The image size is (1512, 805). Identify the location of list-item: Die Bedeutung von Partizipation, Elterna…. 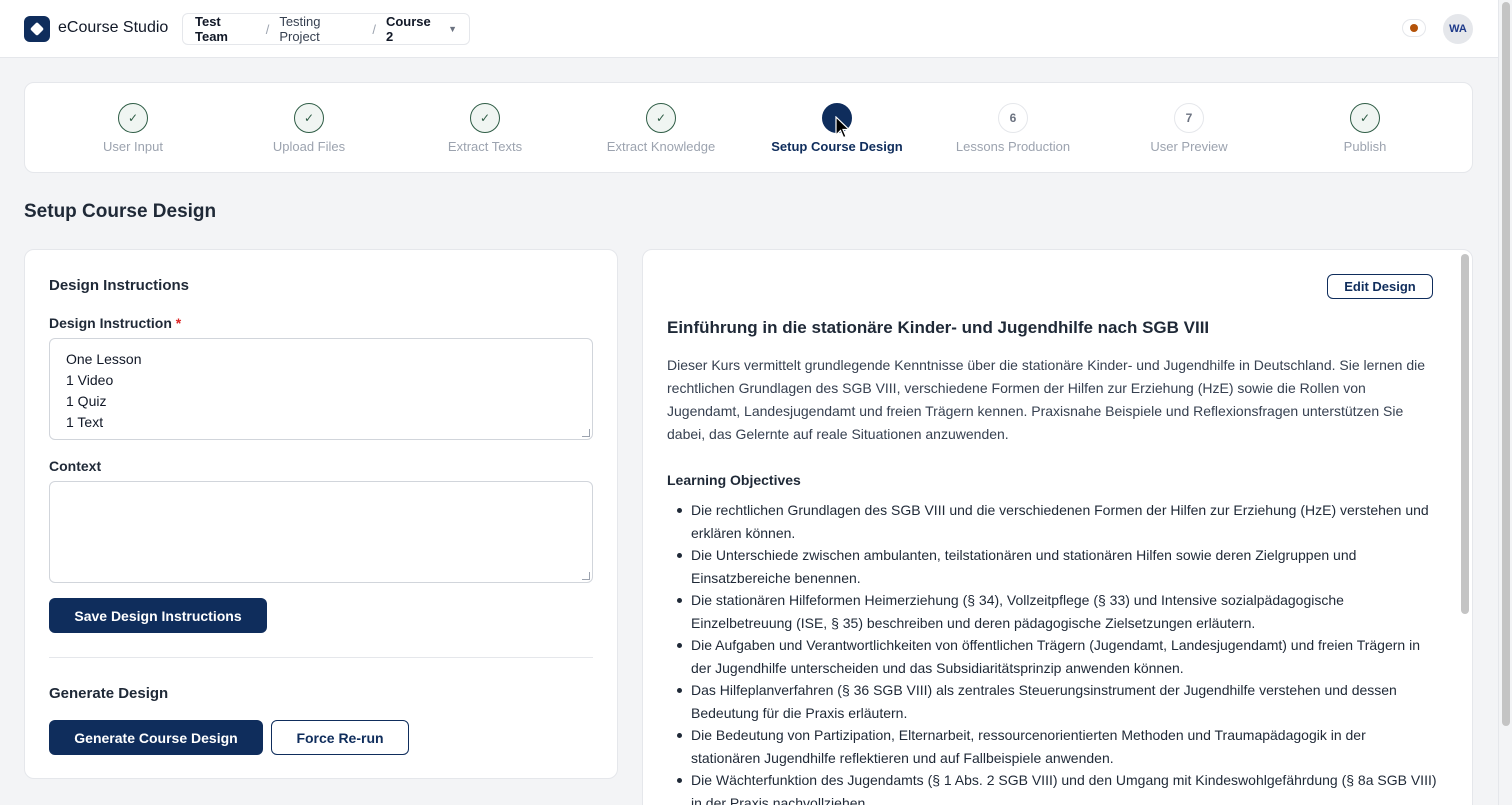
(1052, 746).